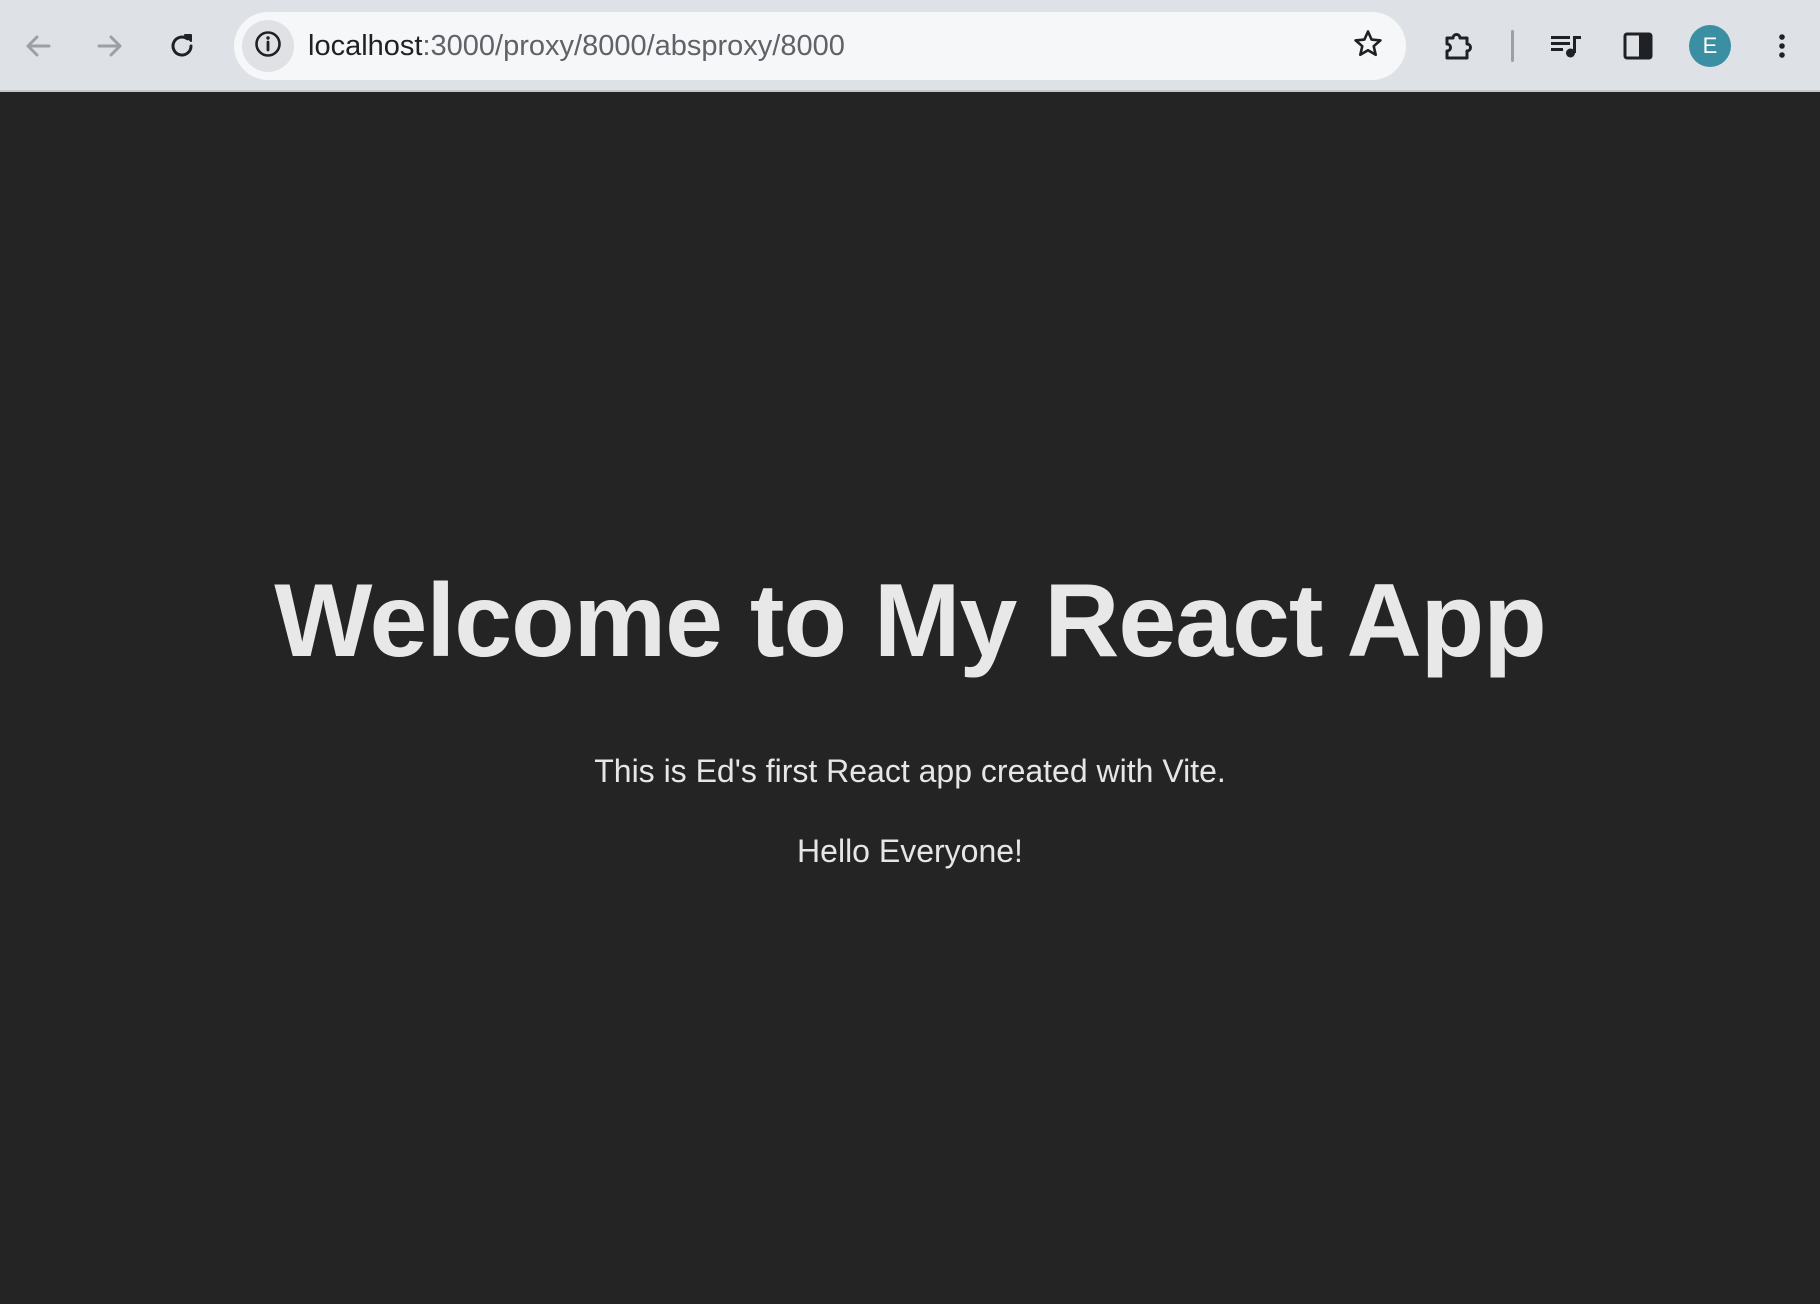 The image size is (1820, 1304). I want to click on page-title: Welcome to My React App, so click(910, 621).